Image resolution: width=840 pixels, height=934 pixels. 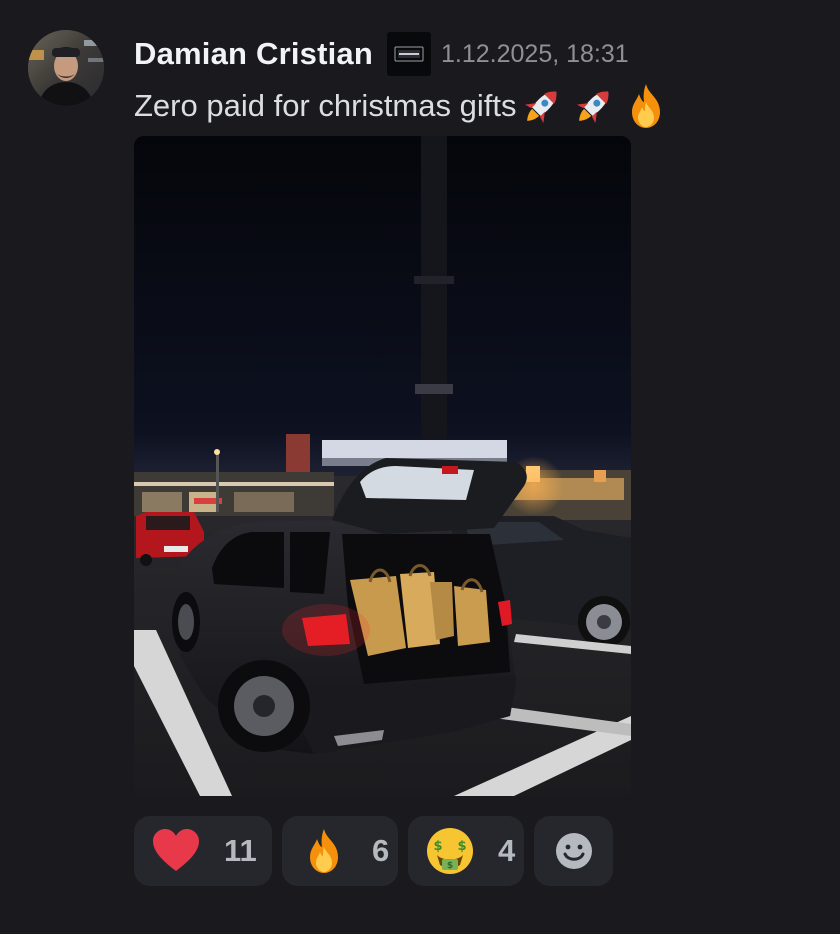 I want to click on reaction-count: 4, so click(x=507, y=850).